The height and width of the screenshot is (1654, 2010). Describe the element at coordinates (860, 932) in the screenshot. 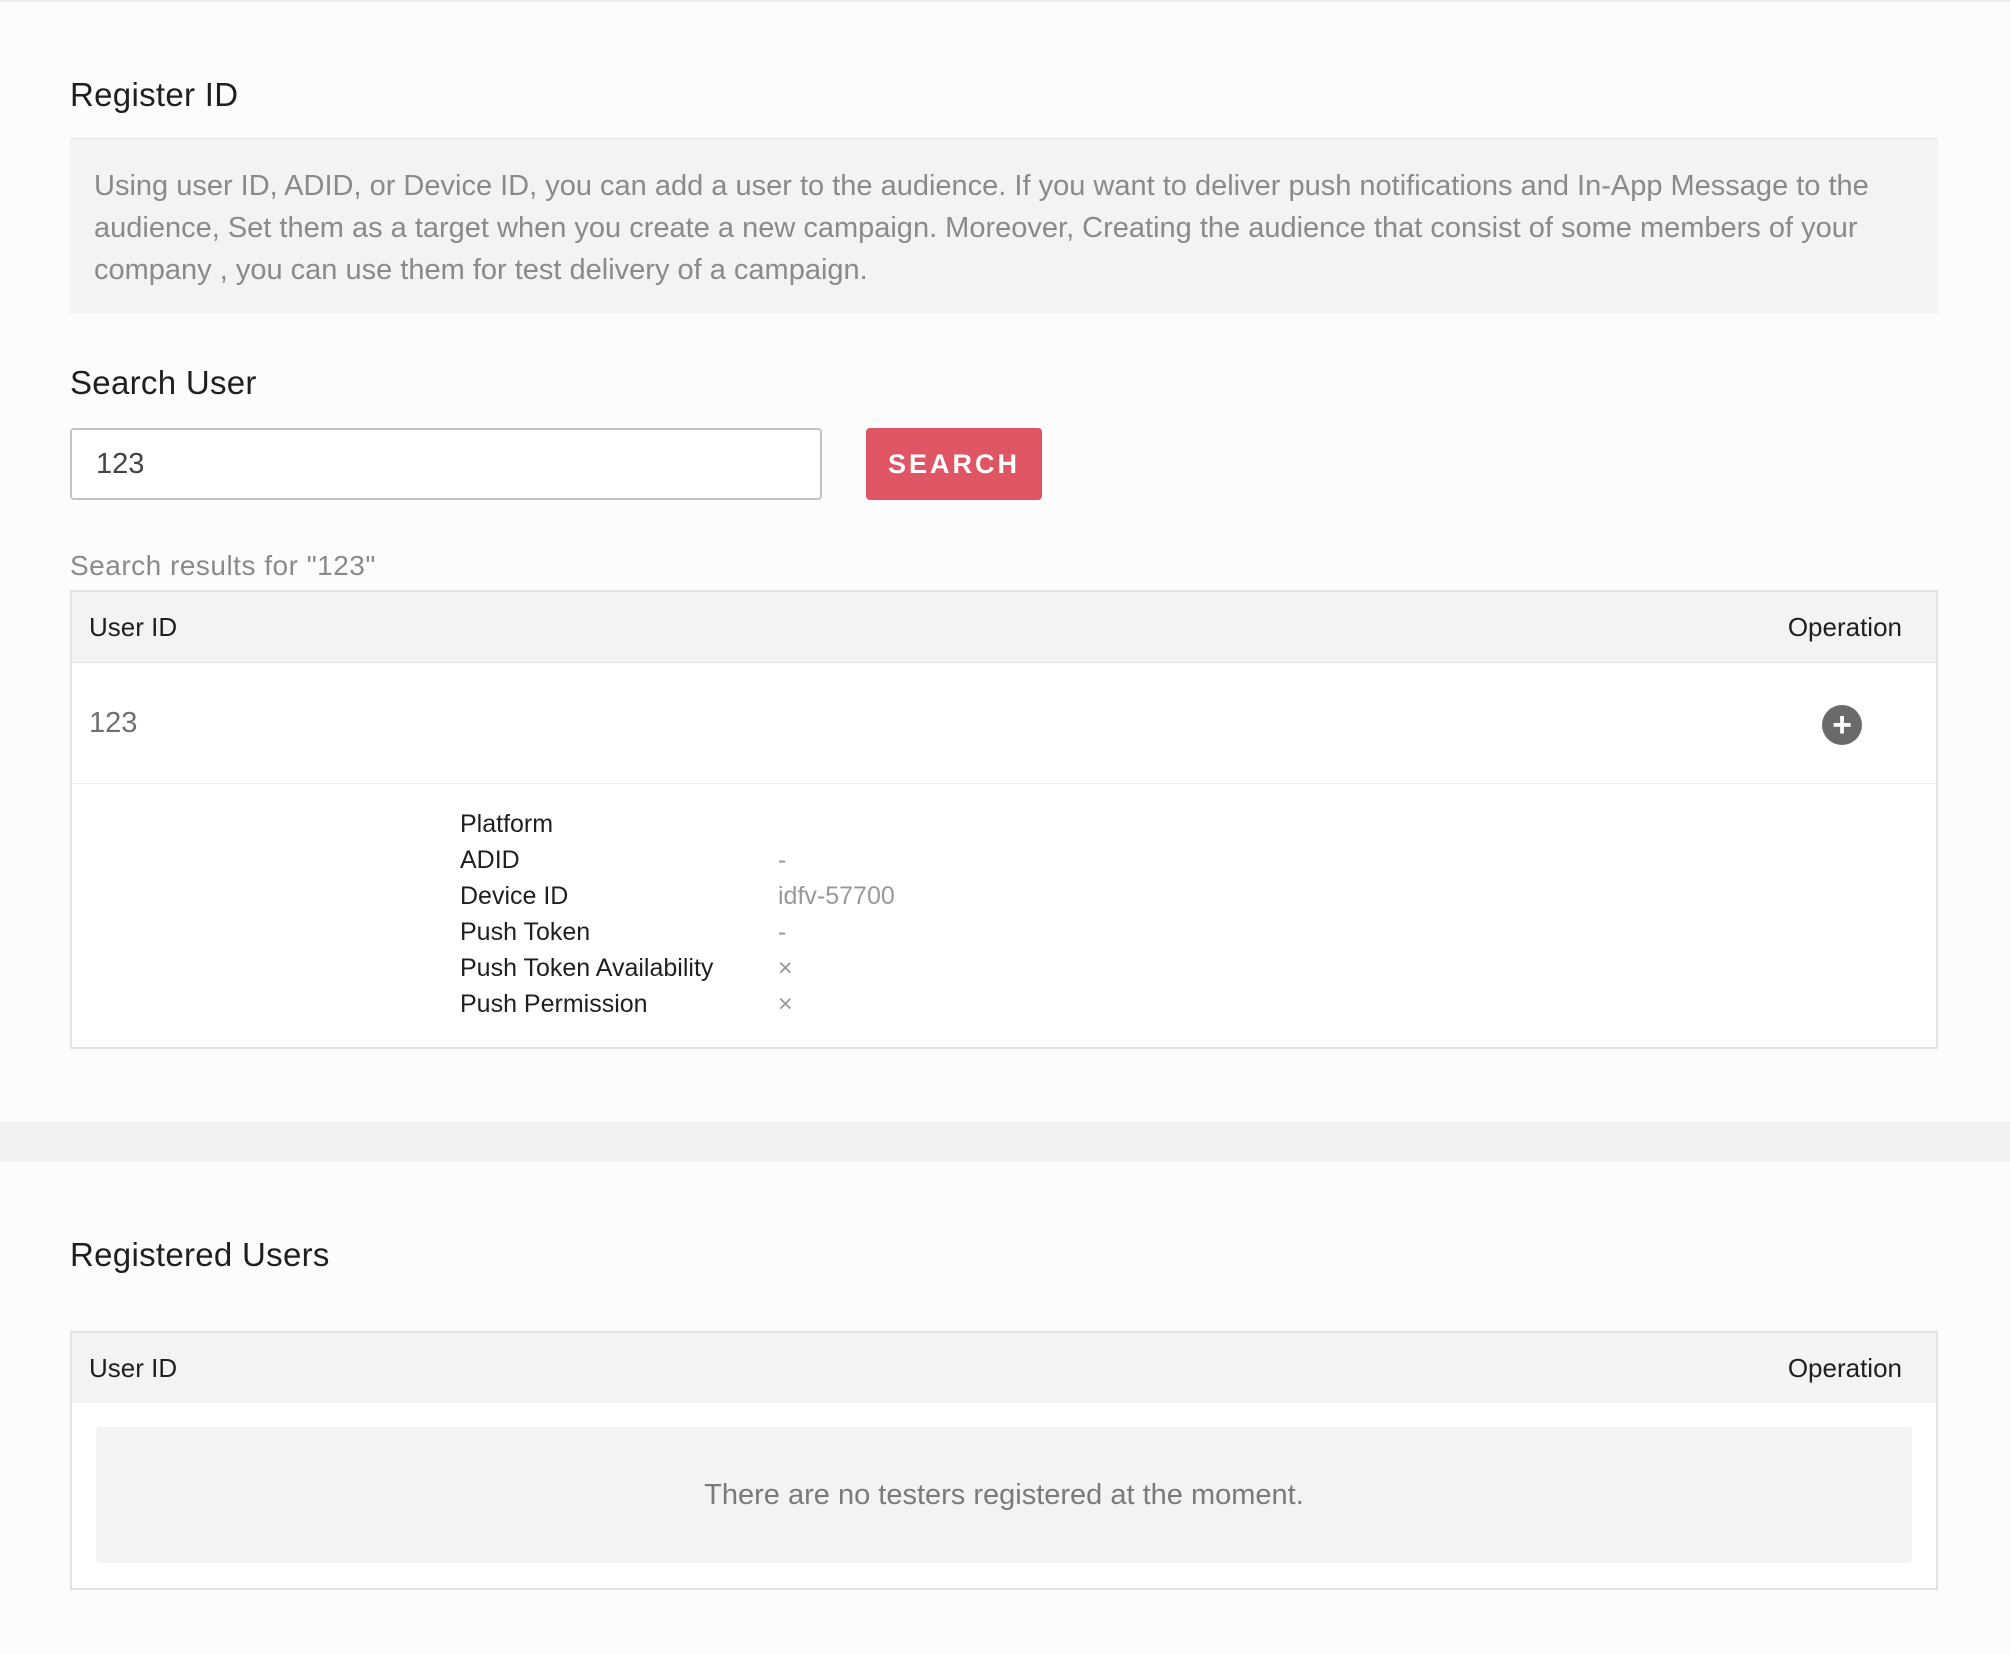

I see `detail-row-push-token: Push Token -` at that location.